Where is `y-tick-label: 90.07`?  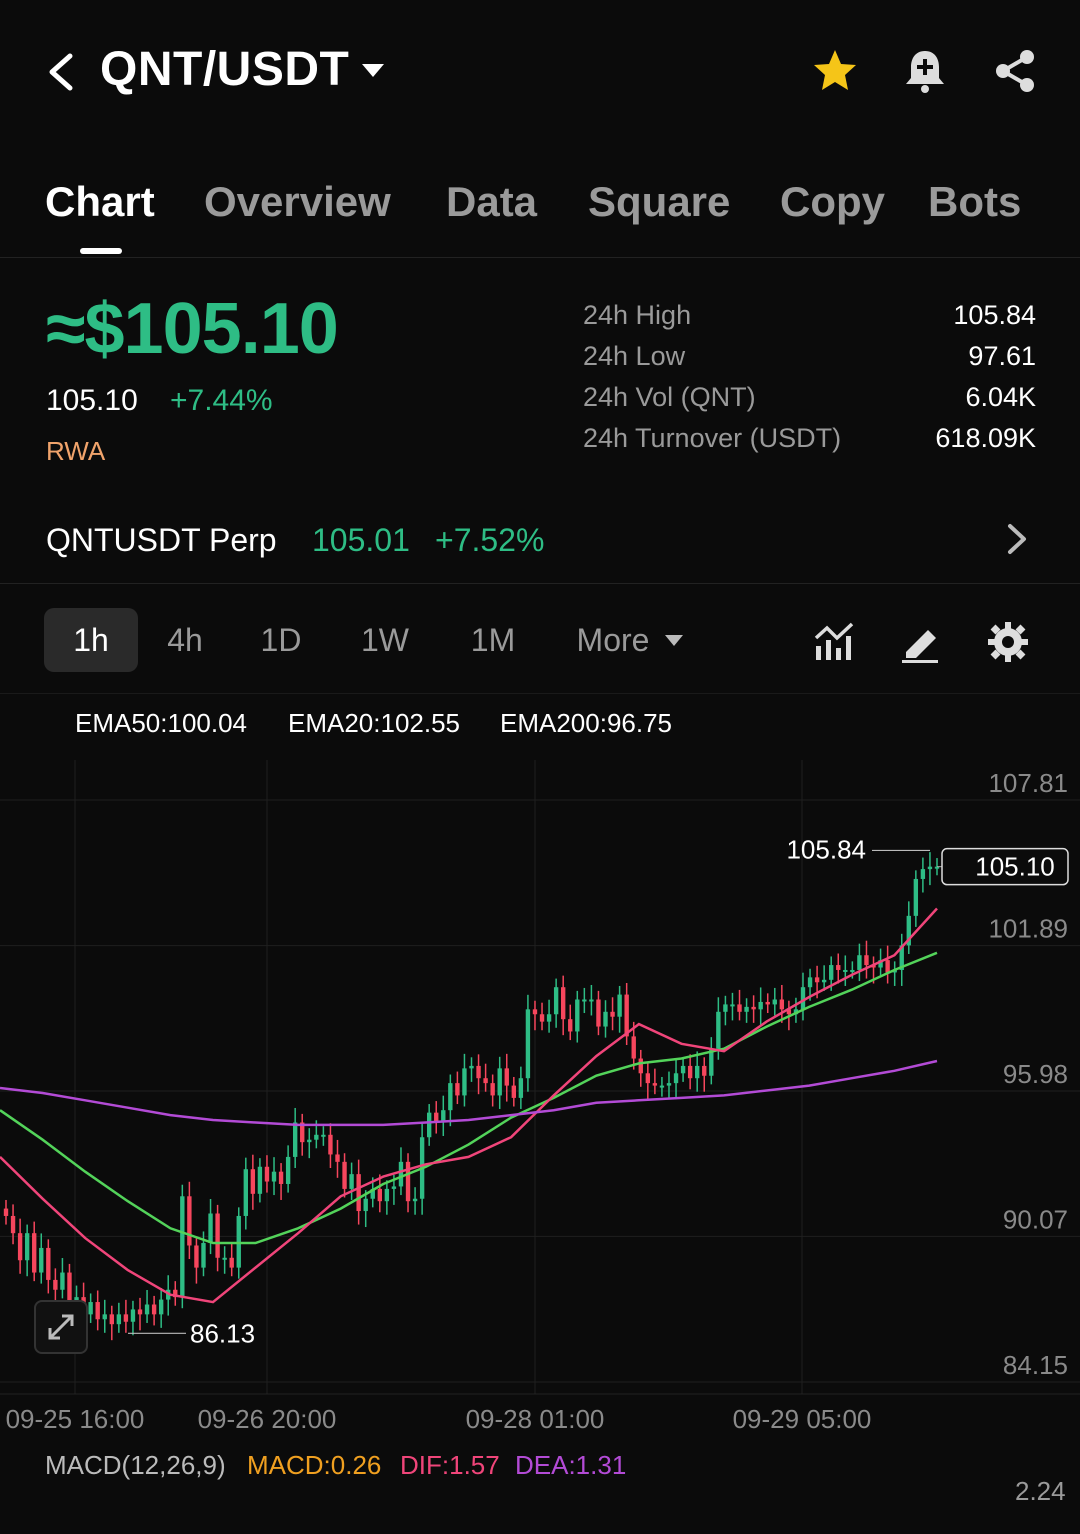 y-tick-label: 90.07 is located at coordinates (1035, 1219).